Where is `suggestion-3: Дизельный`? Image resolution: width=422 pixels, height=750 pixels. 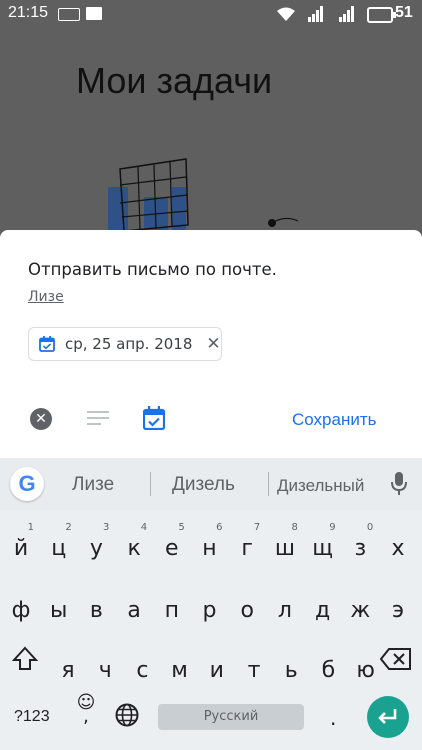
suggestion-3: Дизельный is located at coordinates (320, 486).